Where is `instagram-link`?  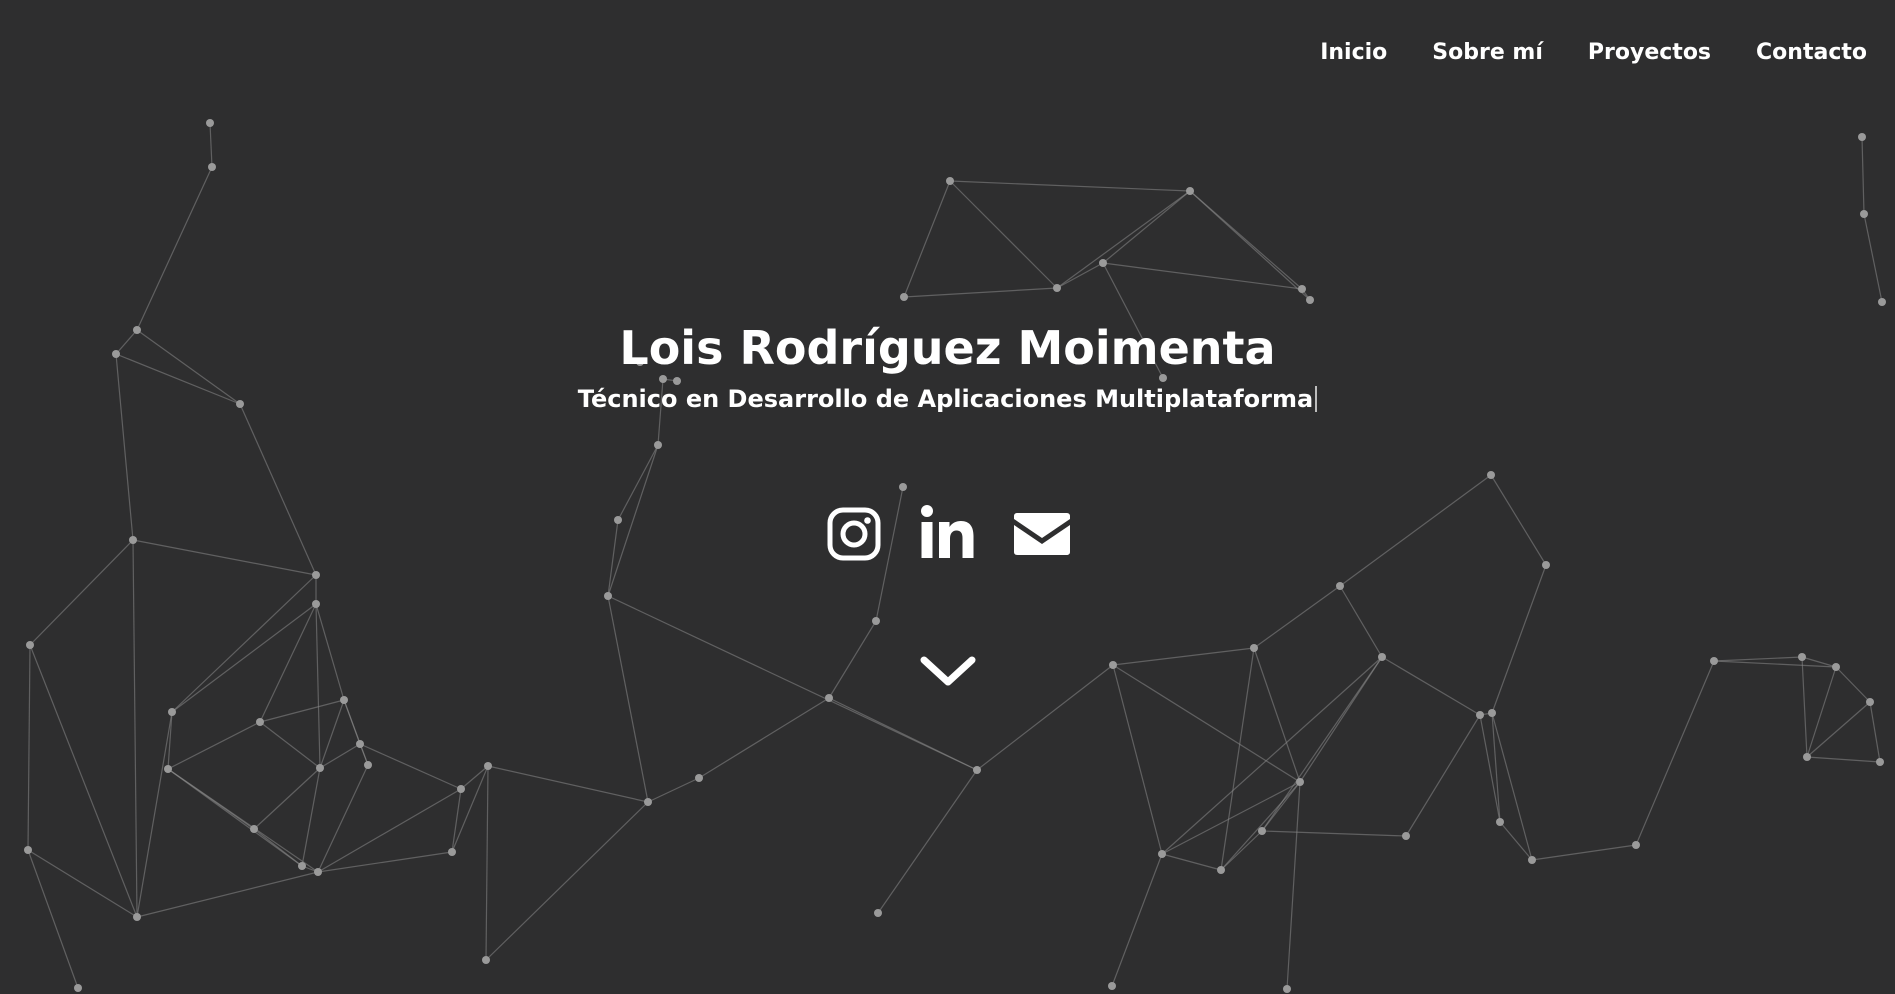
instagram-link is located at coordinates (854, 534).